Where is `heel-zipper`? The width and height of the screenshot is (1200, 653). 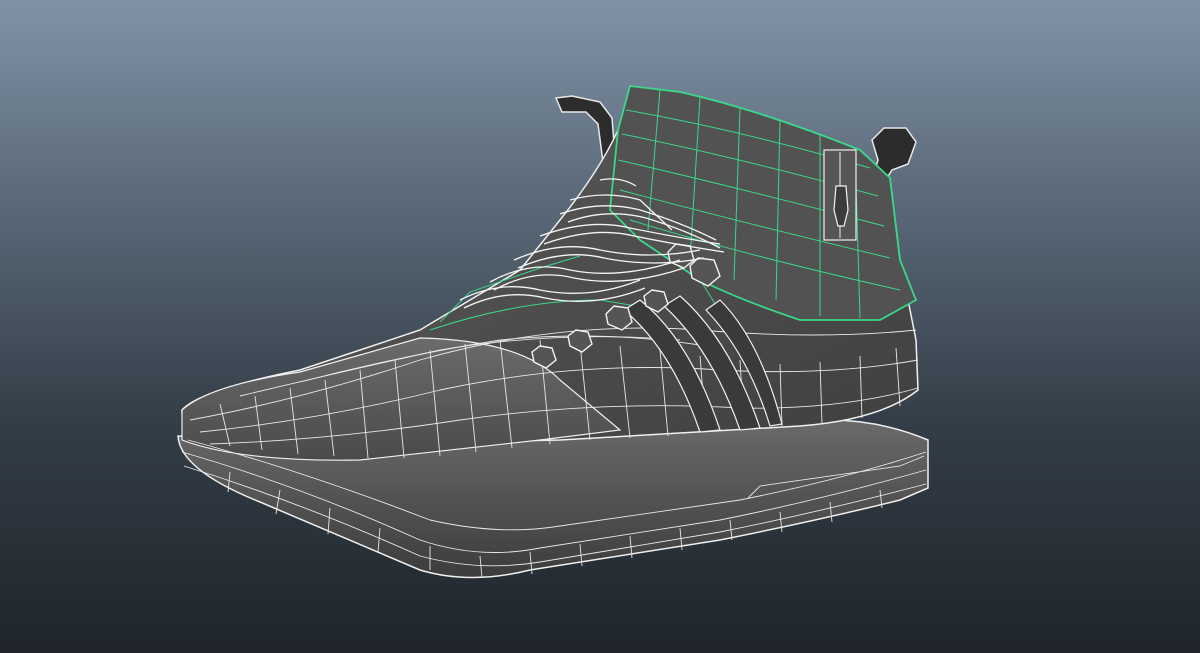
heel-zipper is located at coordinates (840, 195).